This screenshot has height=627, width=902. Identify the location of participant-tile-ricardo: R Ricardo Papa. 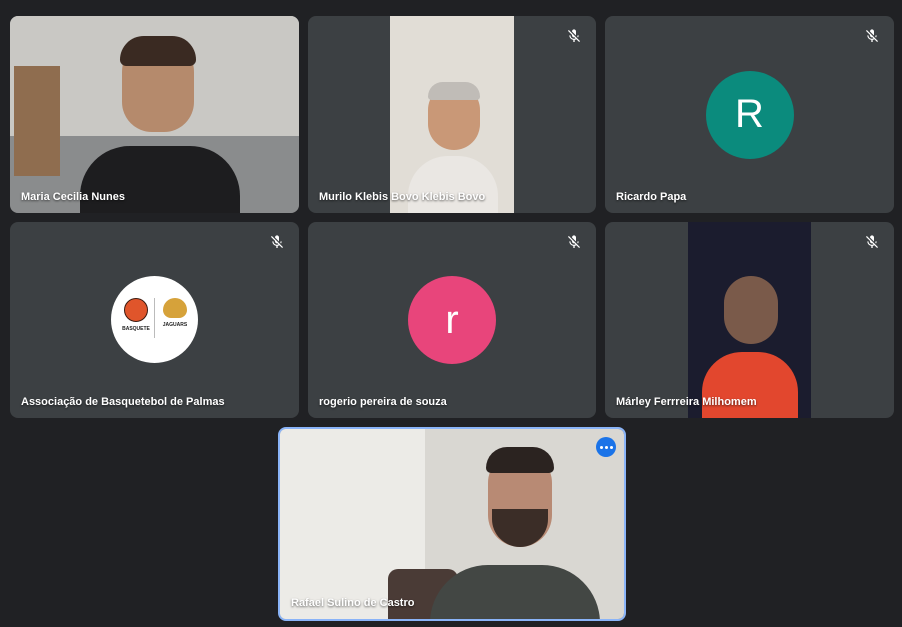
(749, 114).